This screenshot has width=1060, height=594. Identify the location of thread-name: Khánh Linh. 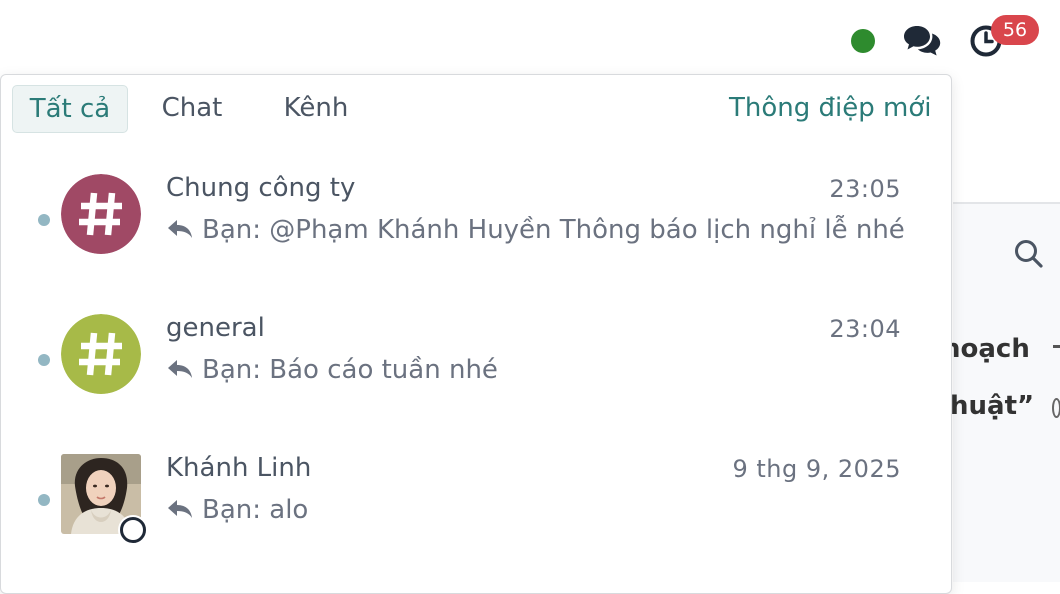
(239, 468).